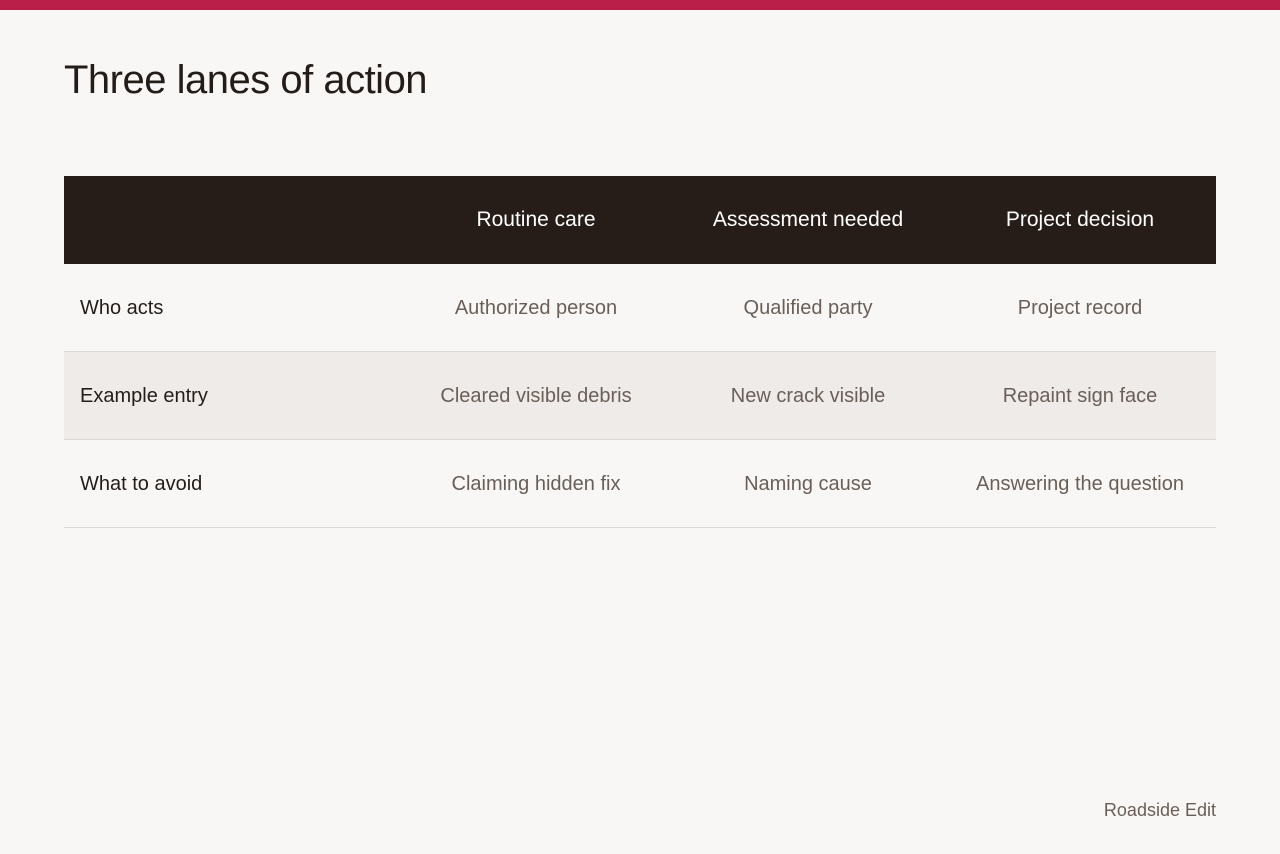 This screenshot has height=854, width=1280. I want to click on table-cell: Answering the question, so click(1080, 483).